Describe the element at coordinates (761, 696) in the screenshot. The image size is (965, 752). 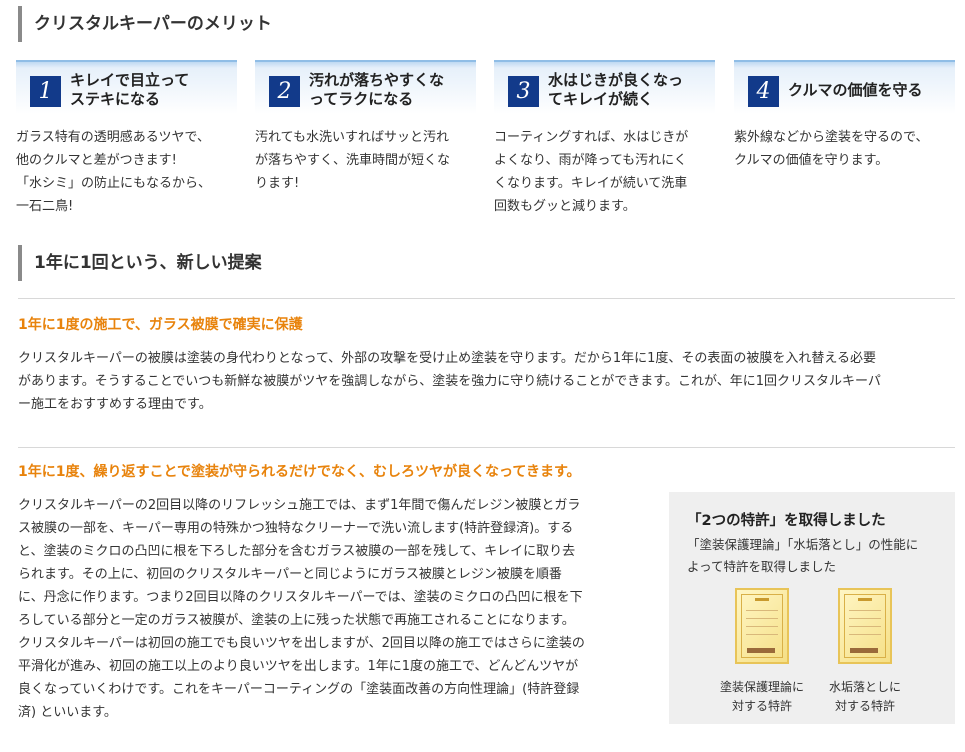
I see `certificate-caption: 塗装保護理論に 対する特許` at that location.